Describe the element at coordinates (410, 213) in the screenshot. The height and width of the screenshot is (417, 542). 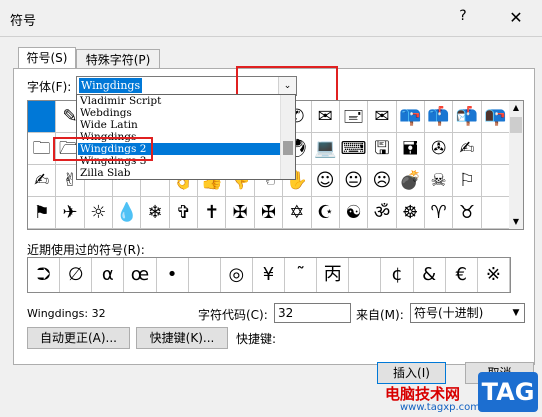
I see `symbol-cell: ☸` at that location.